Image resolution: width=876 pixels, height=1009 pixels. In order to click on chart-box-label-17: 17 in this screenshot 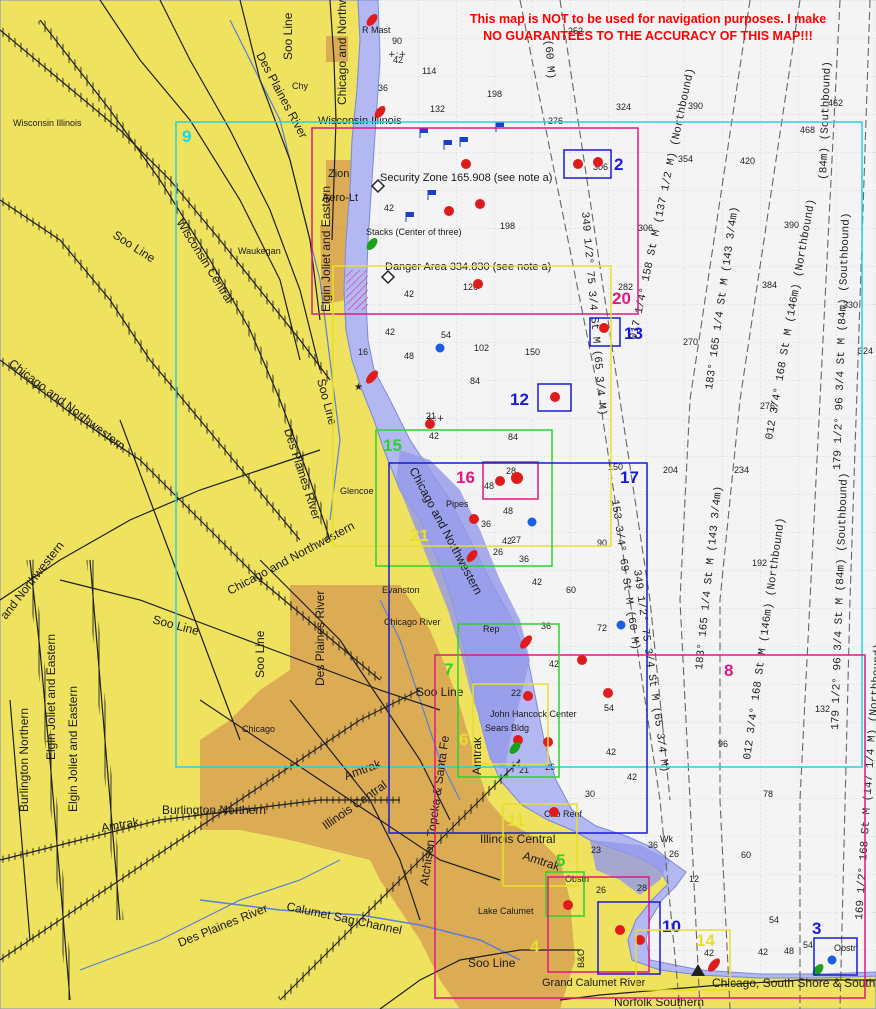, I will do `click(629, 477)`.